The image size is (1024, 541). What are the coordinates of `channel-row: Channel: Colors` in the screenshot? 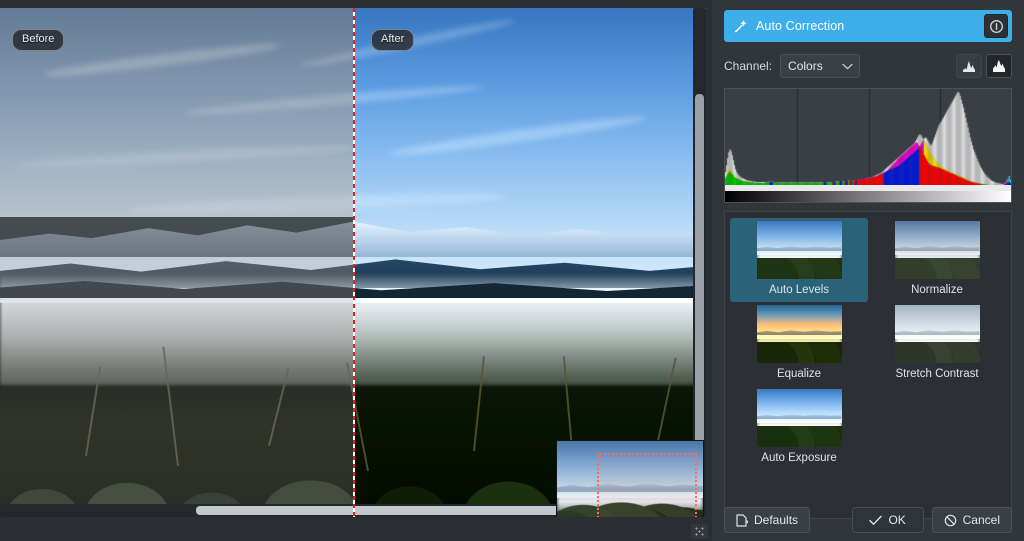 It's located at (868, 66).